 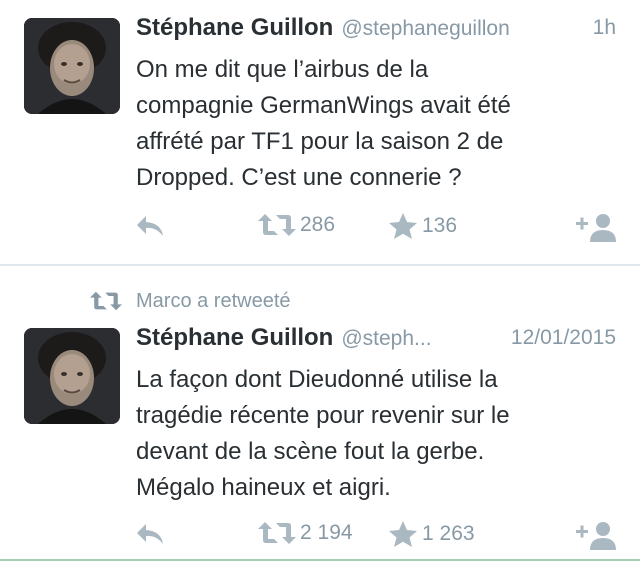 I want to click on tweet-header: Stéphane Guillon @stephaneguillon 1h, so click(x=376, y=29).